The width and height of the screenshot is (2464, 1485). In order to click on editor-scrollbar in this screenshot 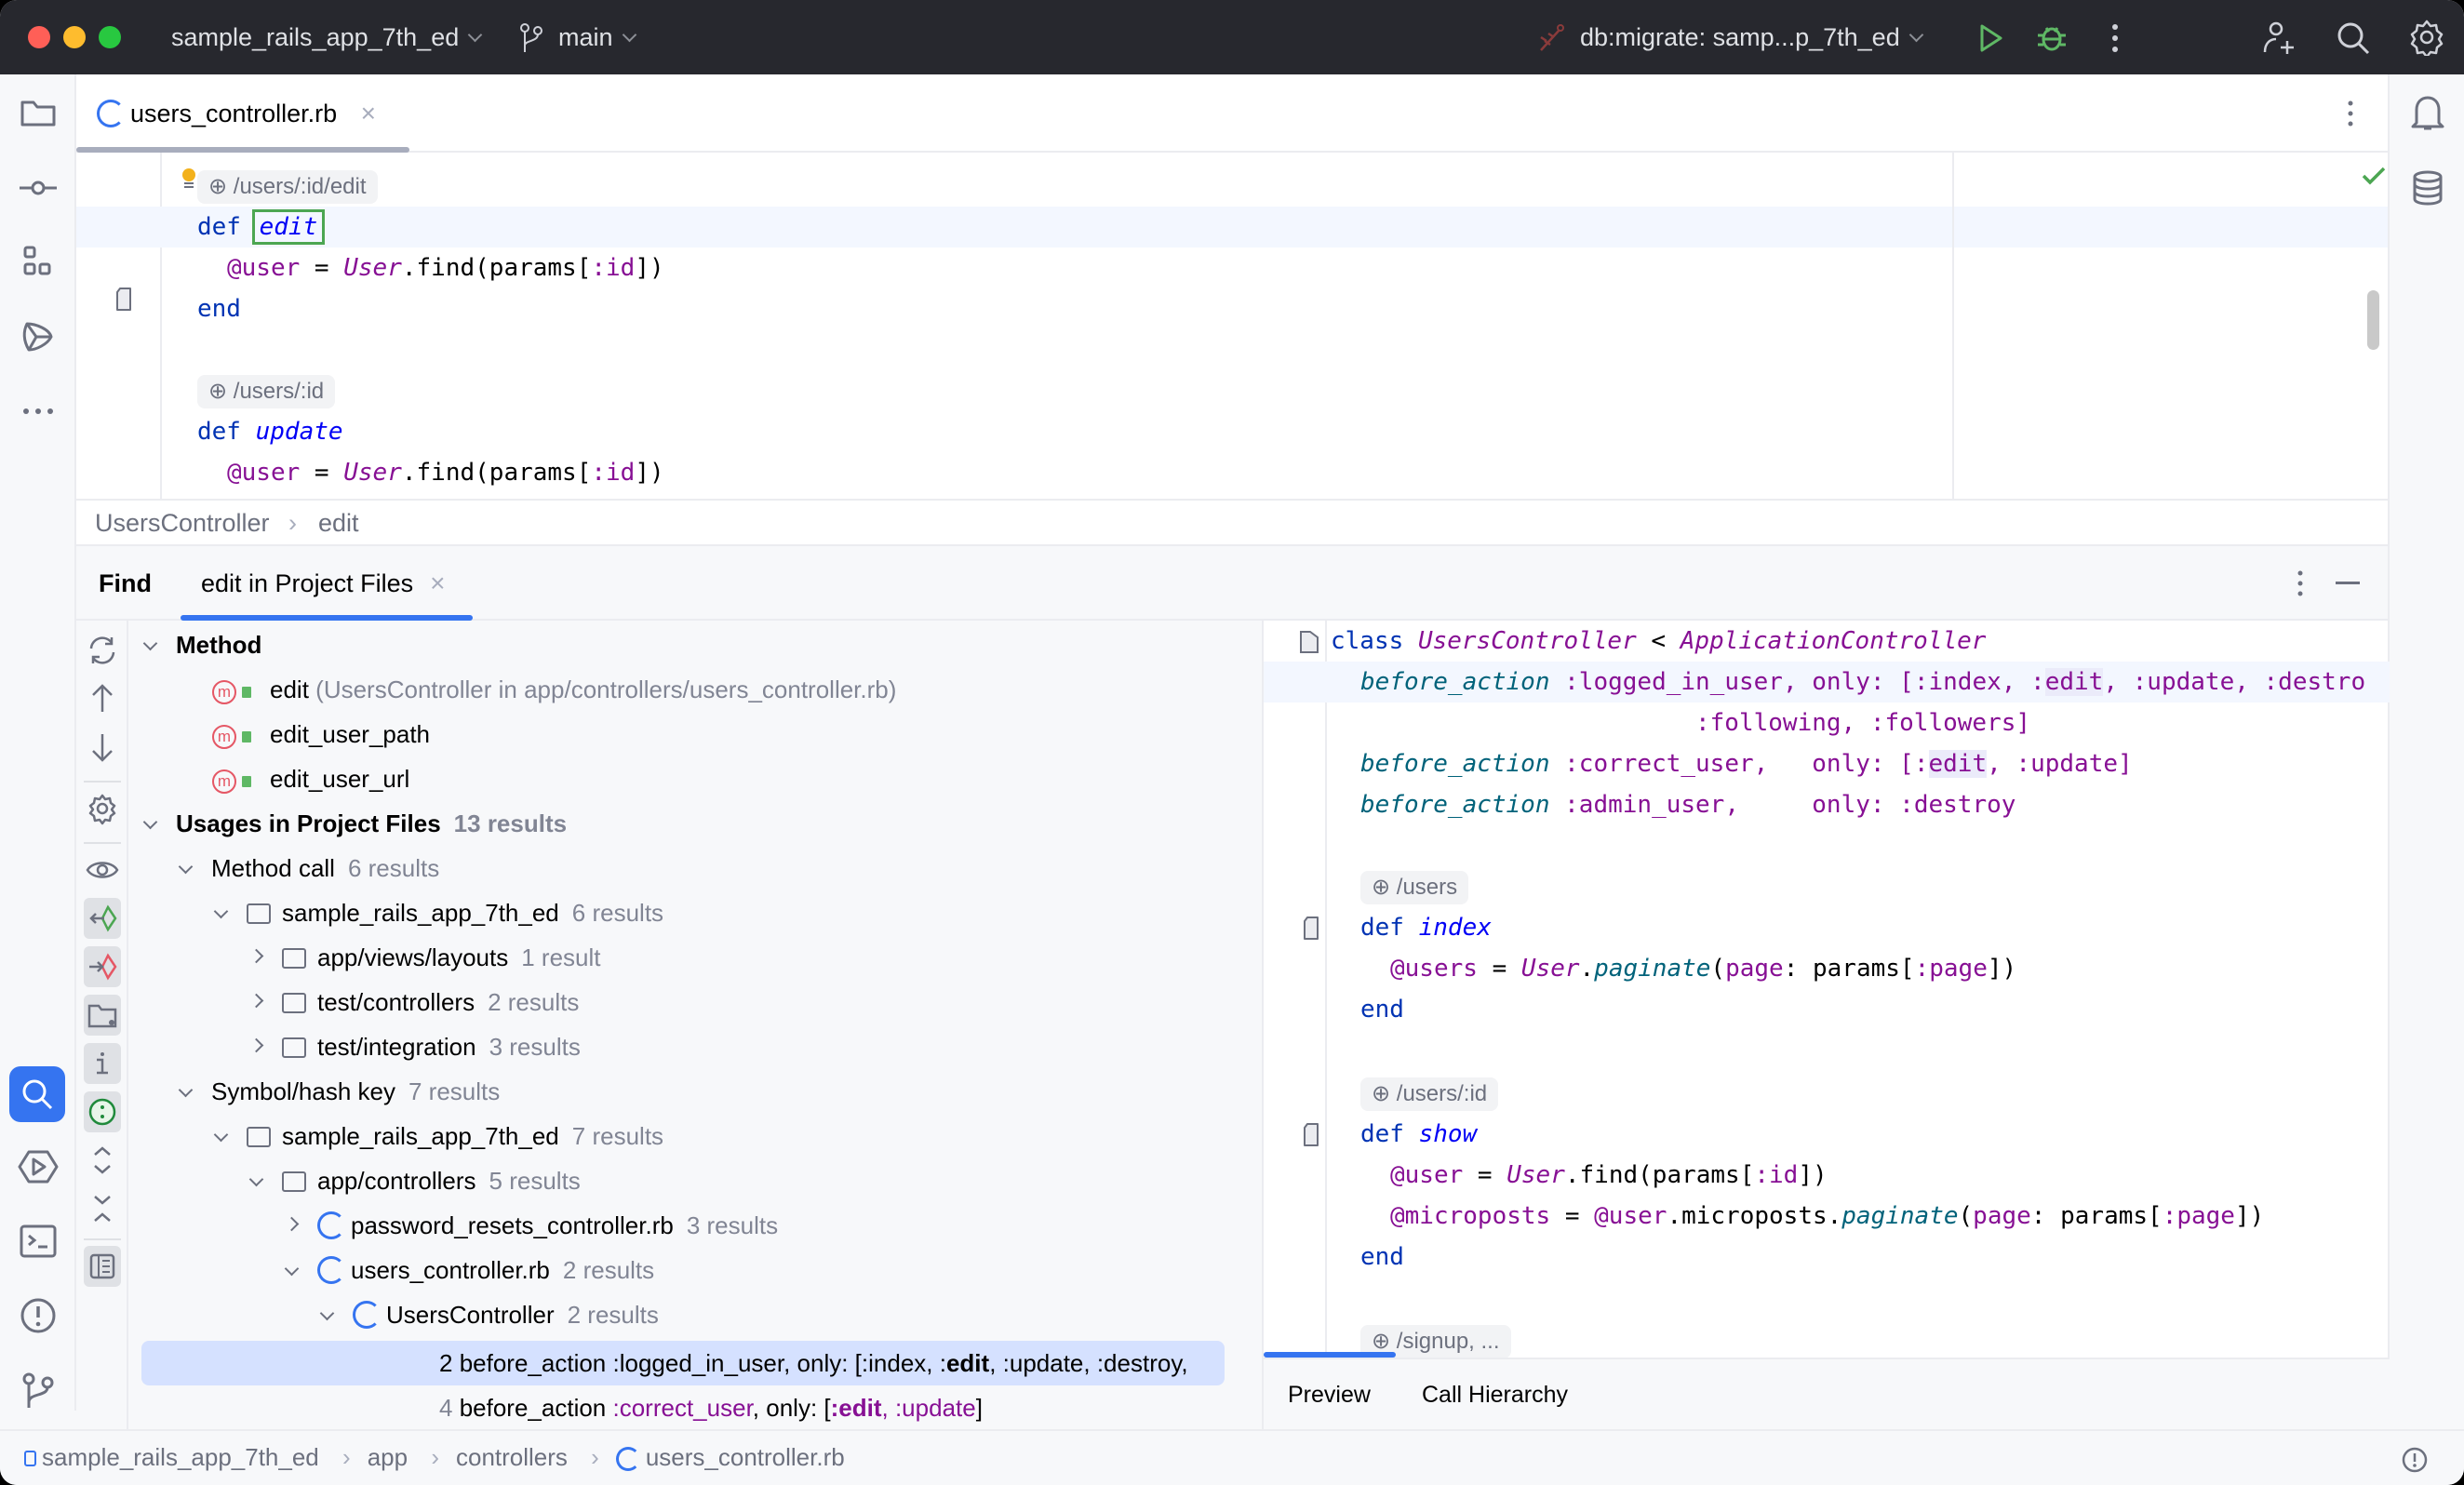, I will do `click(2373, 320)`.